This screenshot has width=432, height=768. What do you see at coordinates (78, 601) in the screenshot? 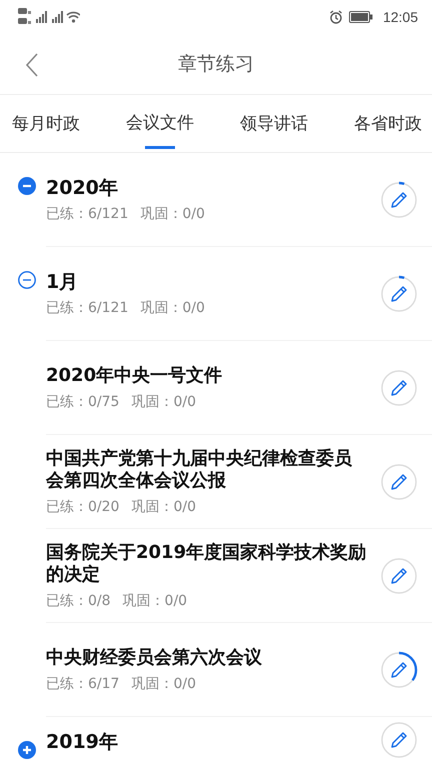
I see `practiced-count: 已练：0/8` at bounding box center [78, 601].